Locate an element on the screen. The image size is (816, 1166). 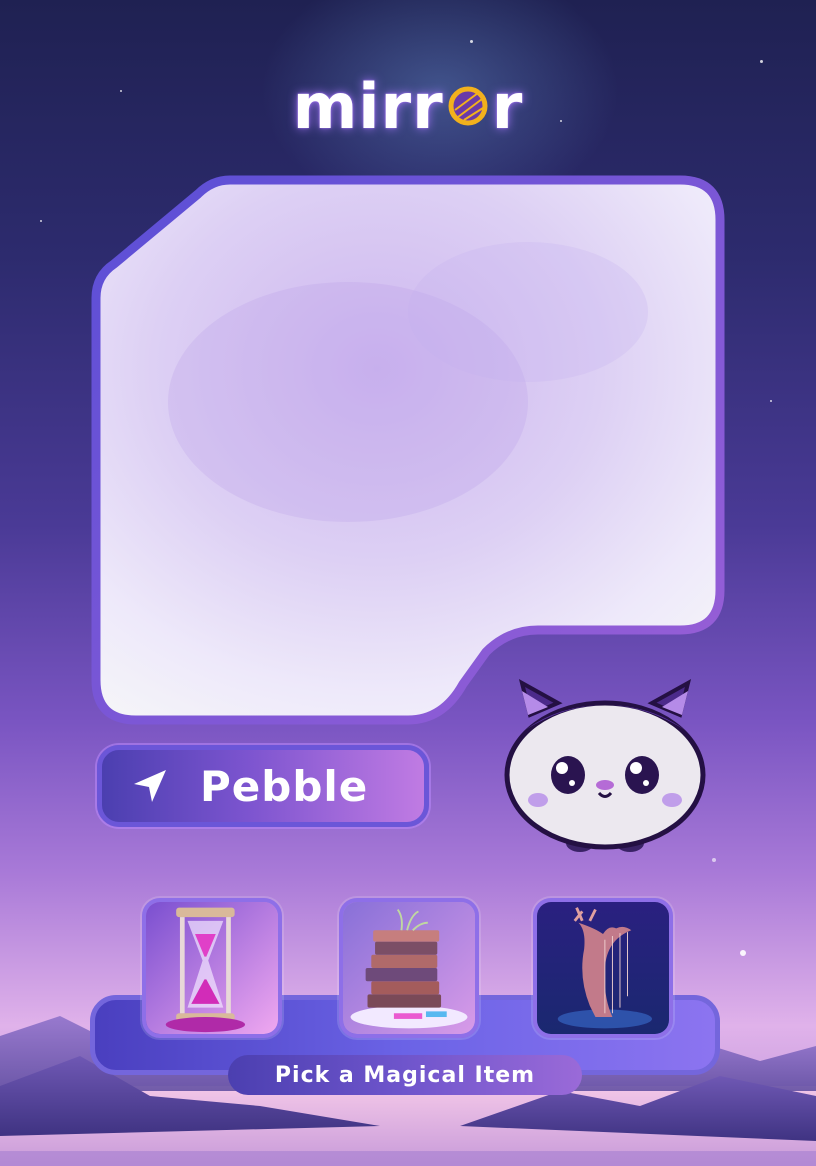
item-option-hourglass is located at coordinates (212, 968).